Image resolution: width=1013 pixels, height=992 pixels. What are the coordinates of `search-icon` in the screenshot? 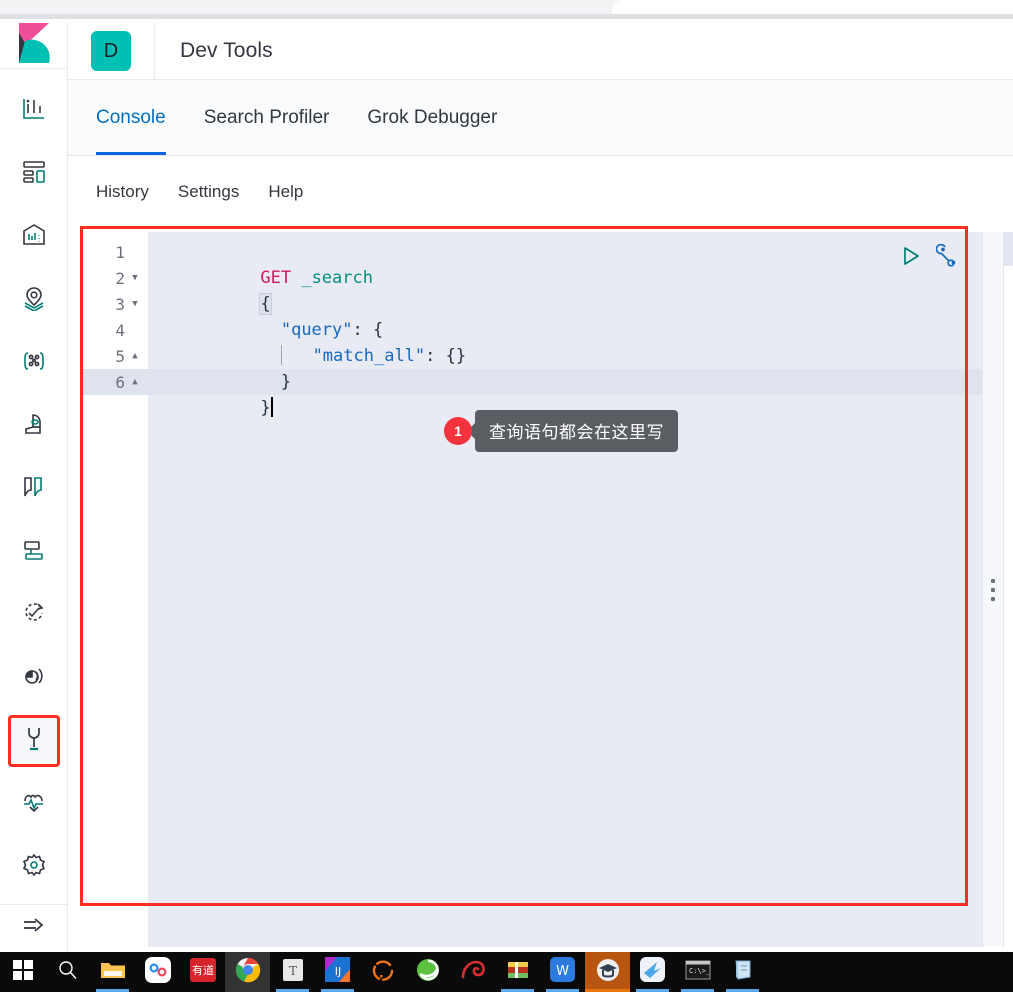 It's located at (68, 972).